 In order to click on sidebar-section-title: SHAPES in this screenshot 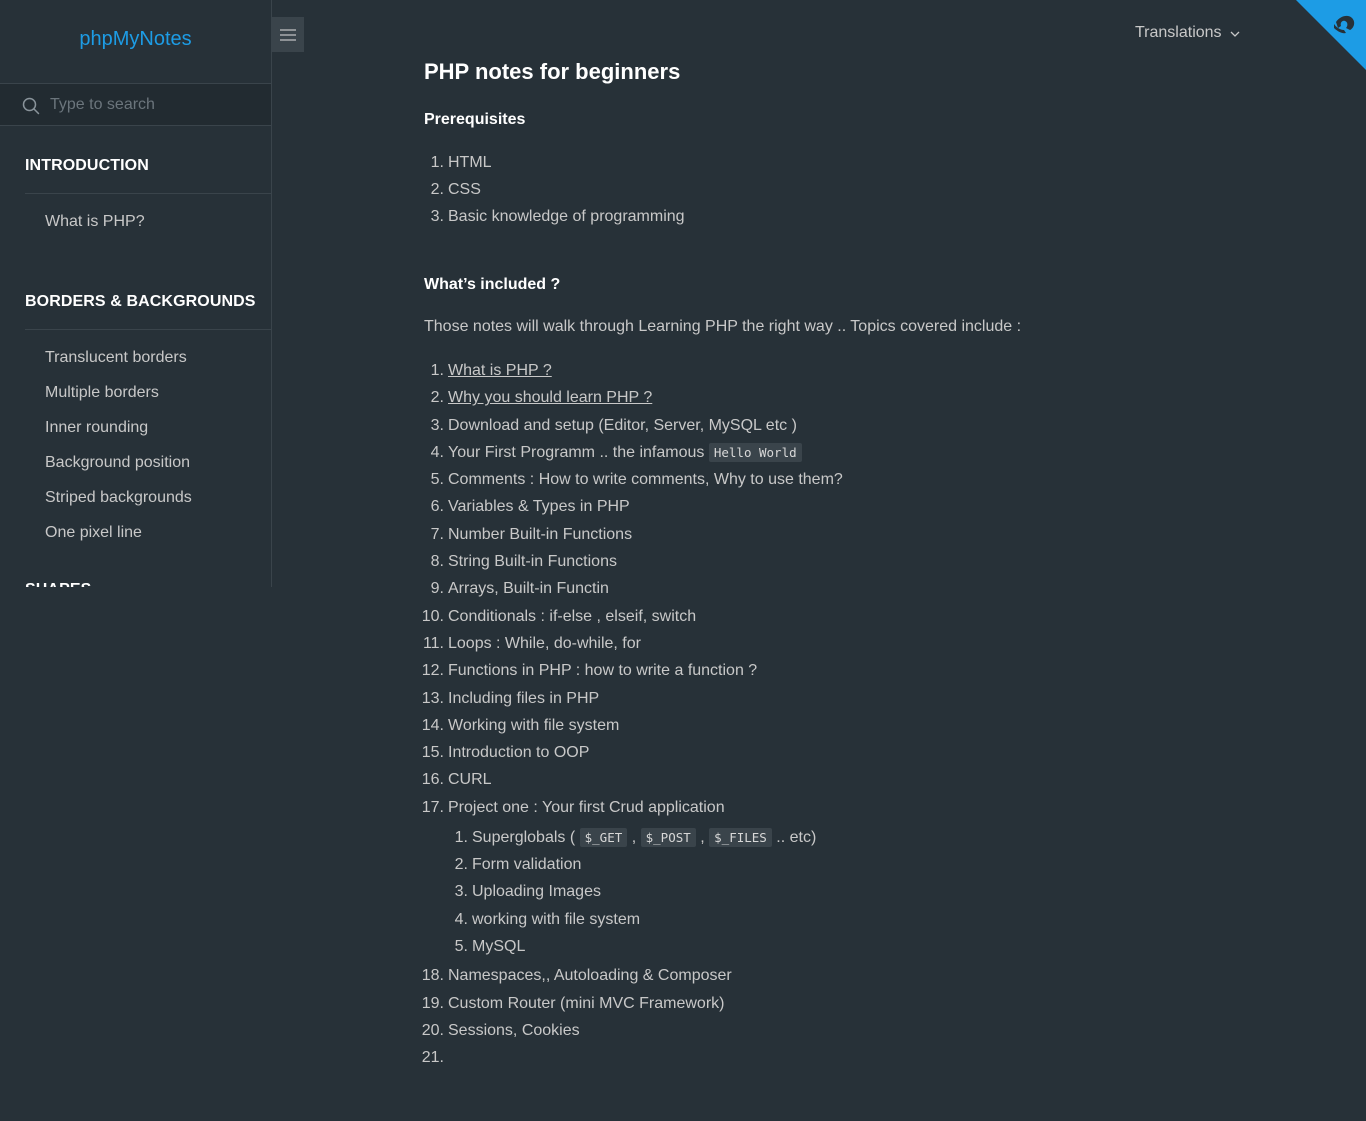, I will do `click(148, 580)`.